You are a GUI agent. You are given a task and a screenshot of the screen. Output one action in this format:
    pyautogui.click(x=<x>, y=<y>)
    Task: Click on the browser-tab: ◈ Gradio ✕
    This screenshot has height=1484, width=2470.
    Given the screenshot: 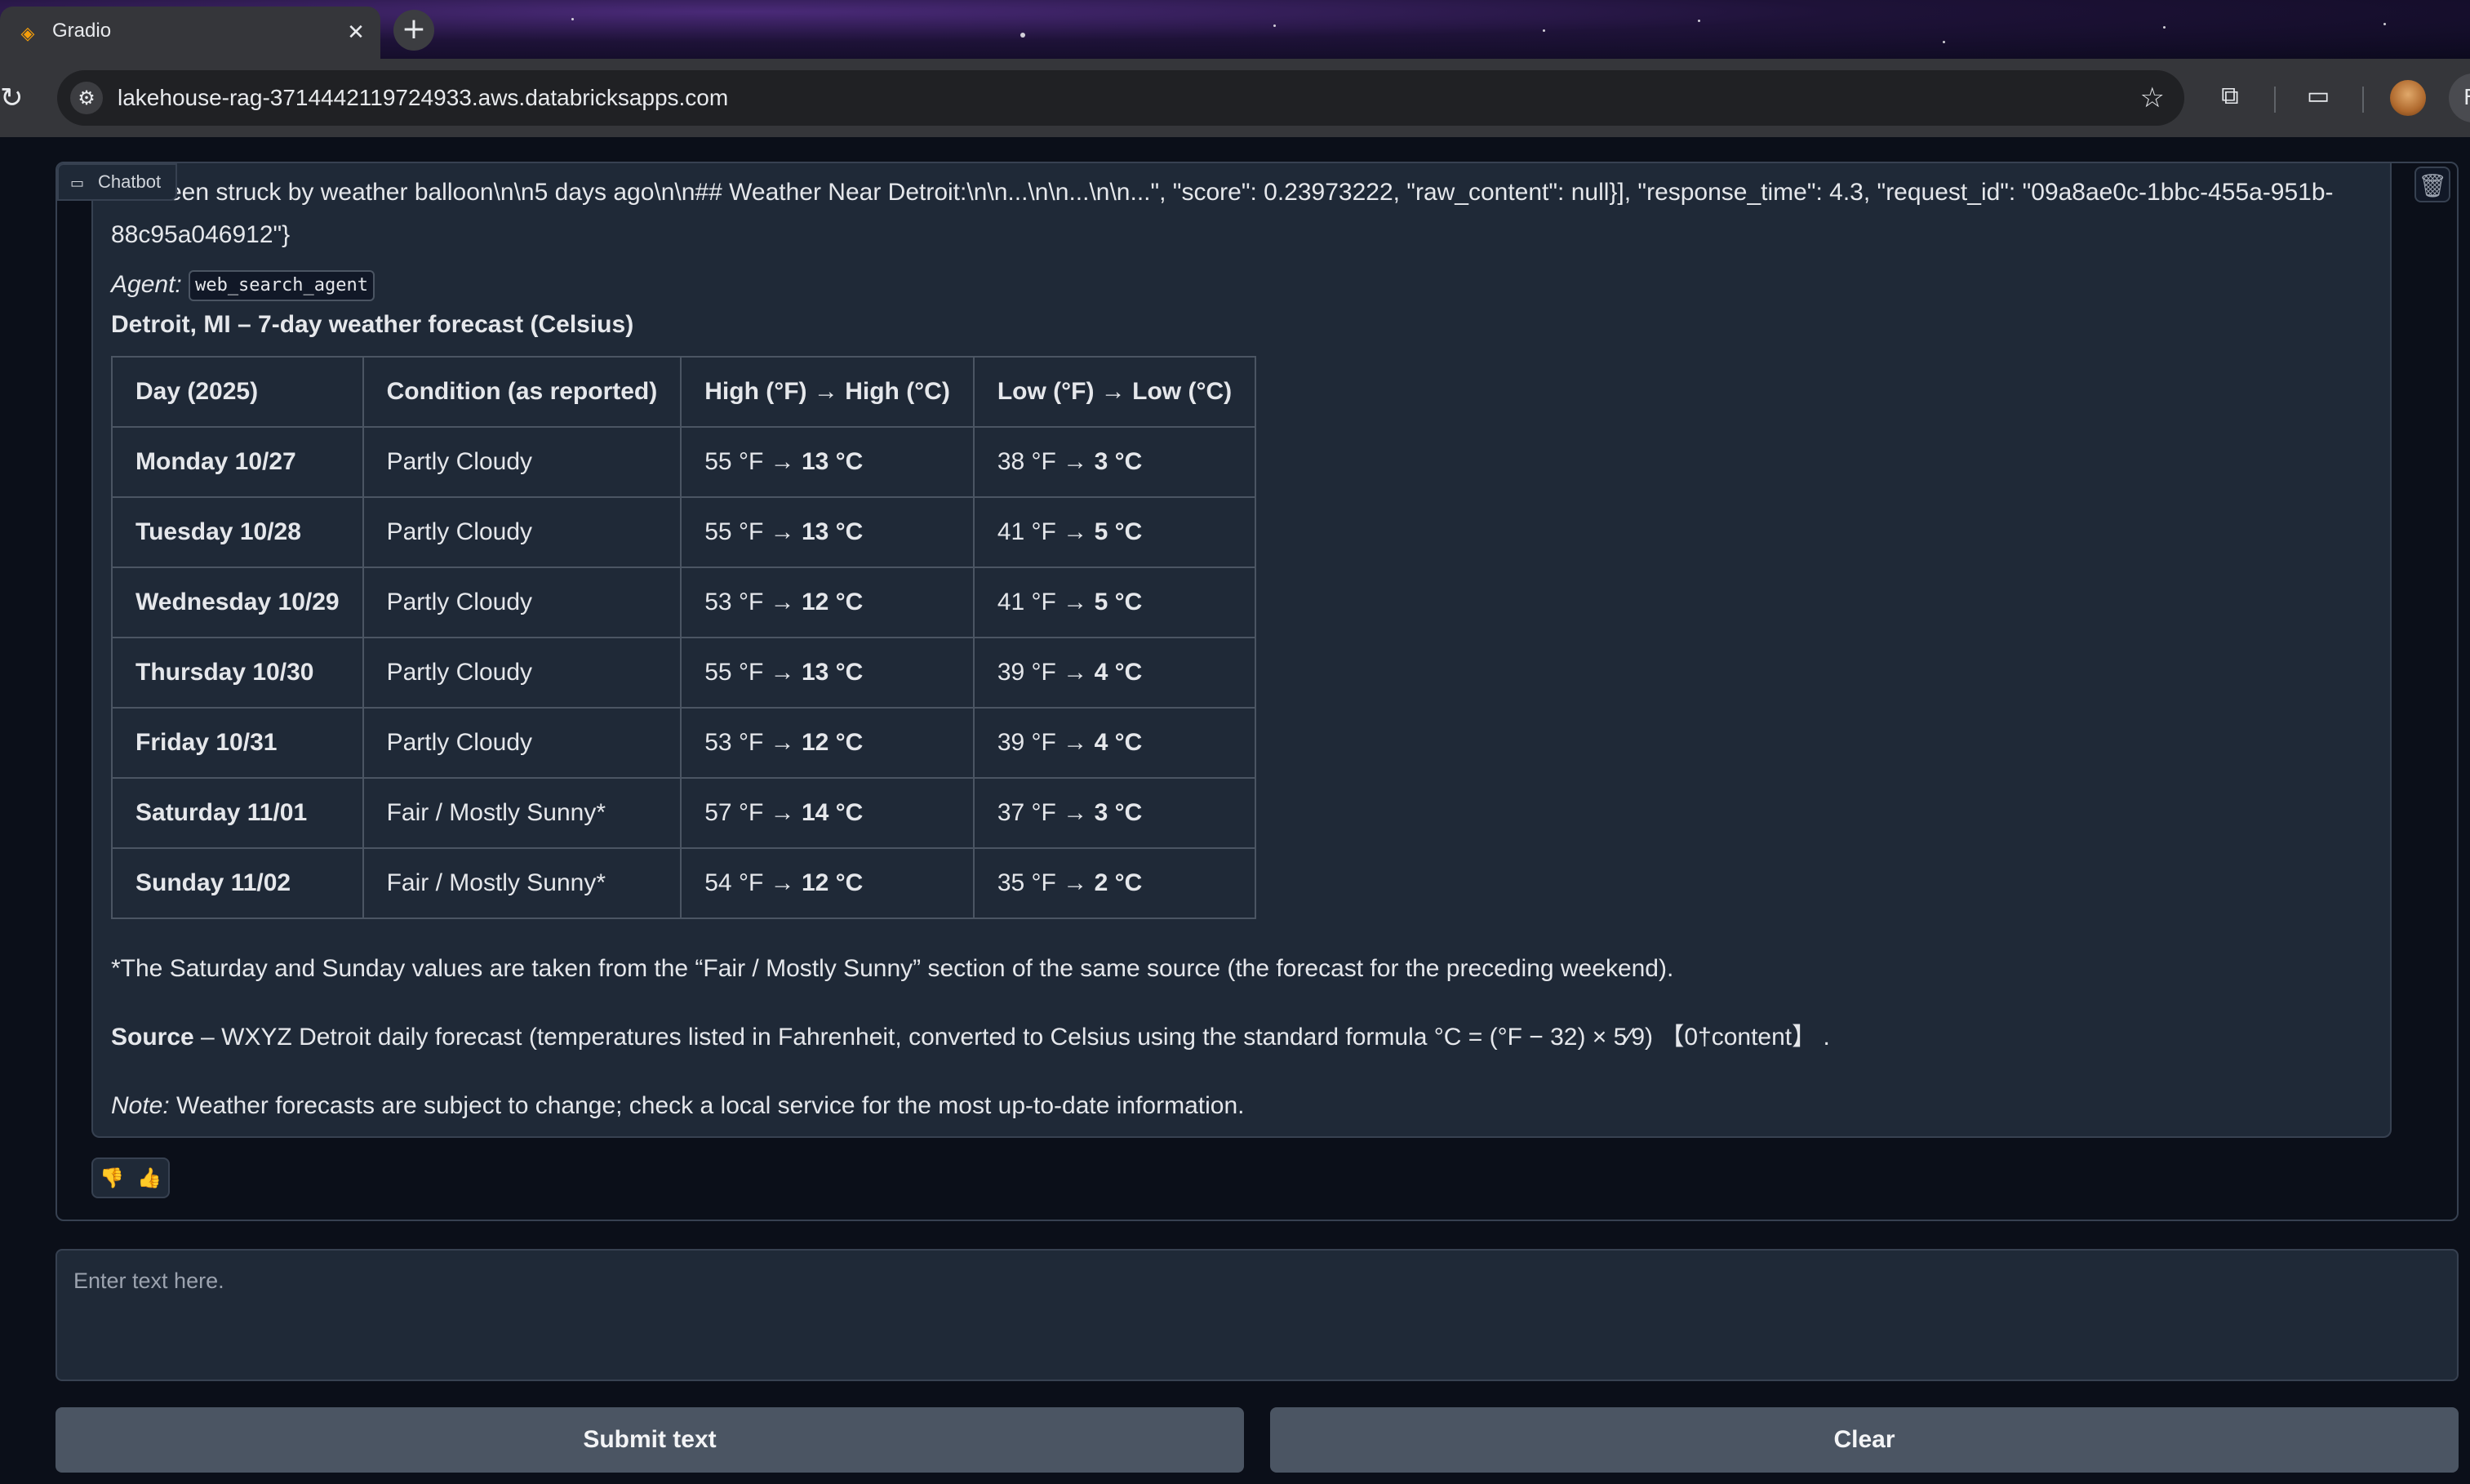 What is the action you would take?
    pyautogui.click(x=190, y=33)
    